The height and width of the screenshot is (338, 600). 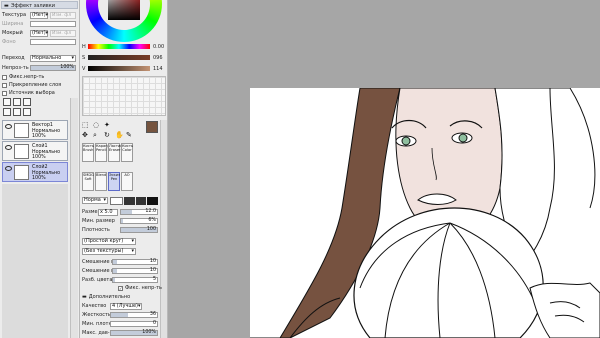 What do you see at coordinates (163, 229) in the screenshot?
I see `tool-scrollbar` at bounding box center [163, 229].